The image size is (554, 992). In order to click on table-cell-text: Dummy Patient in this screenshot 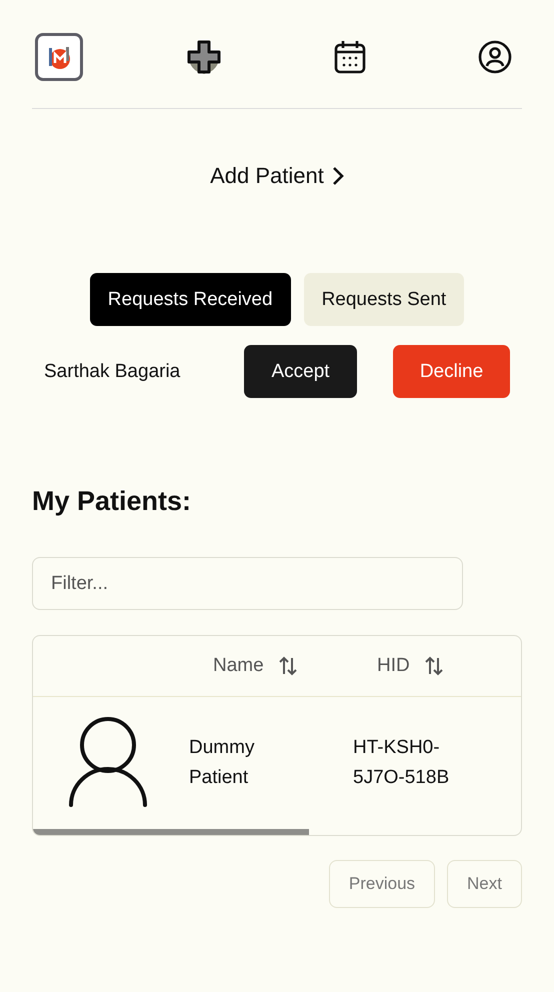, I will do `click(222, 763)`.